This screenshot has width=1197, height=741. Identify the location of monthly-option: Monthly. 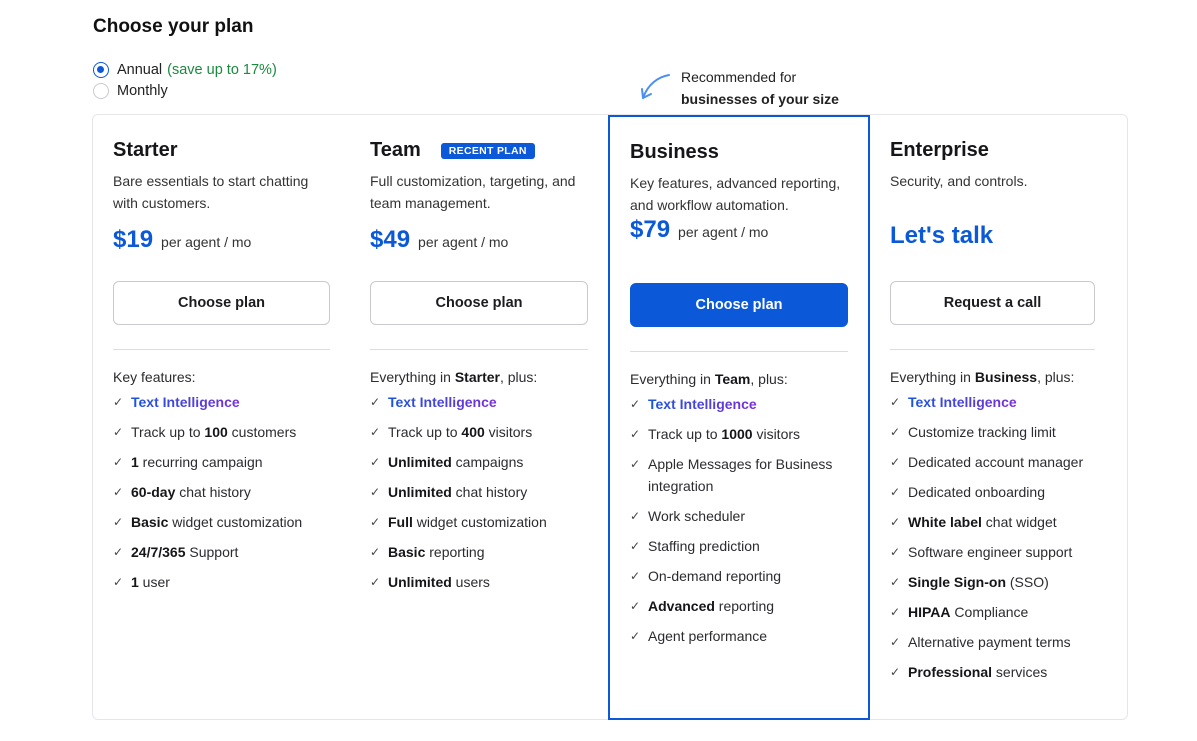
(185, 90).